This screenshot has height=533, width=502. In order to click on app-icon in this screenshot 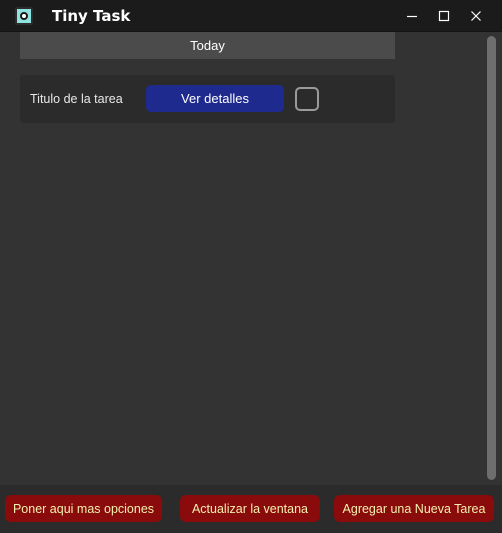, I will do `click(24, 16)`.